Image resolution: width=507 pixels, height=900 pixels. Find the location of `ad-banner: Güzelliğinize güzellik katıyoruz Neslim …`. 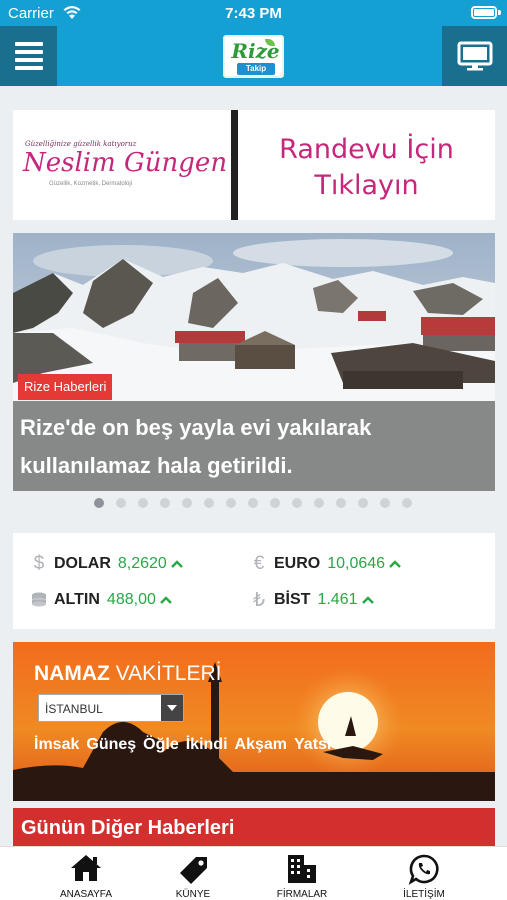

ad-banner: Güzelliğinize güzellik katıyoruz Neslim … is located at coordinates (254, 165).